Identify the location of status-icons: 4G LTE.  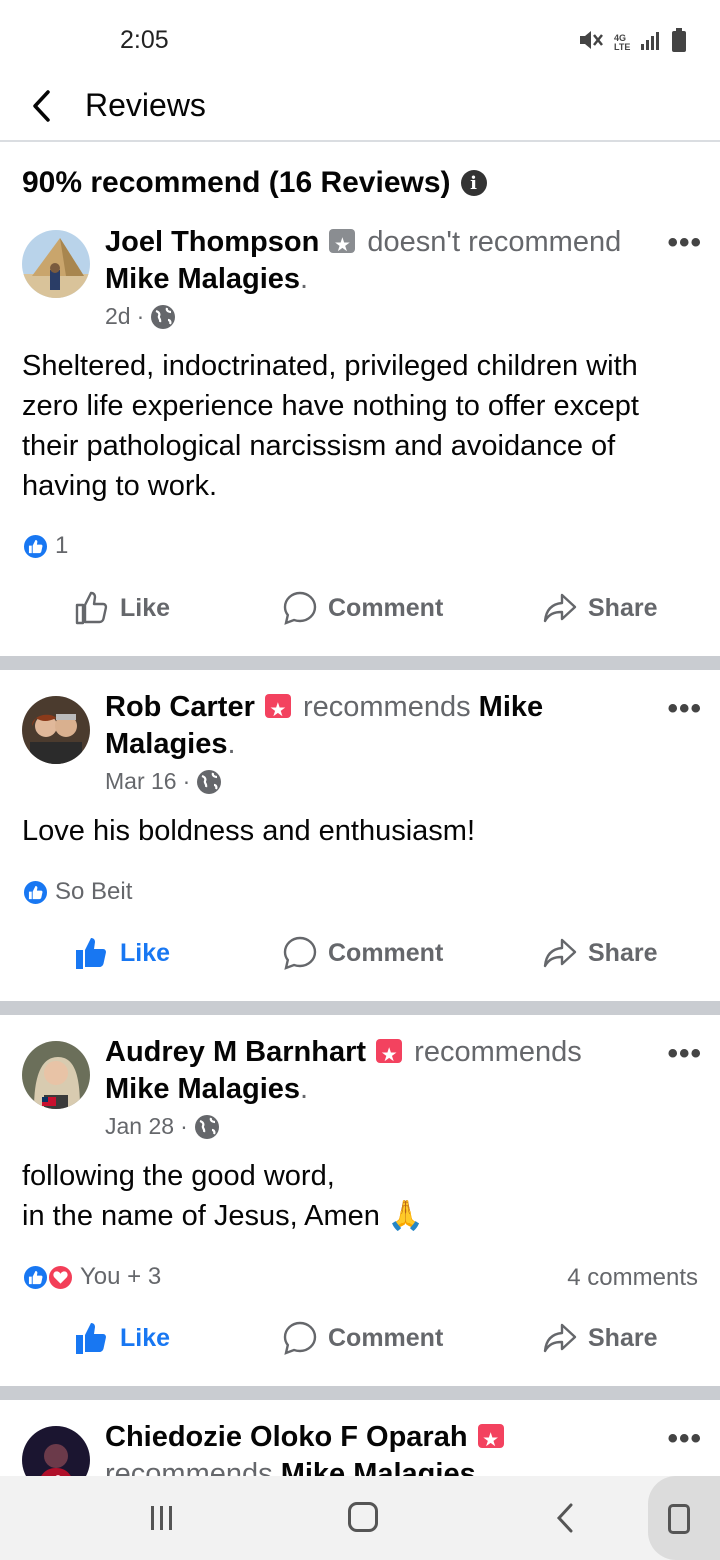
(632, 42).